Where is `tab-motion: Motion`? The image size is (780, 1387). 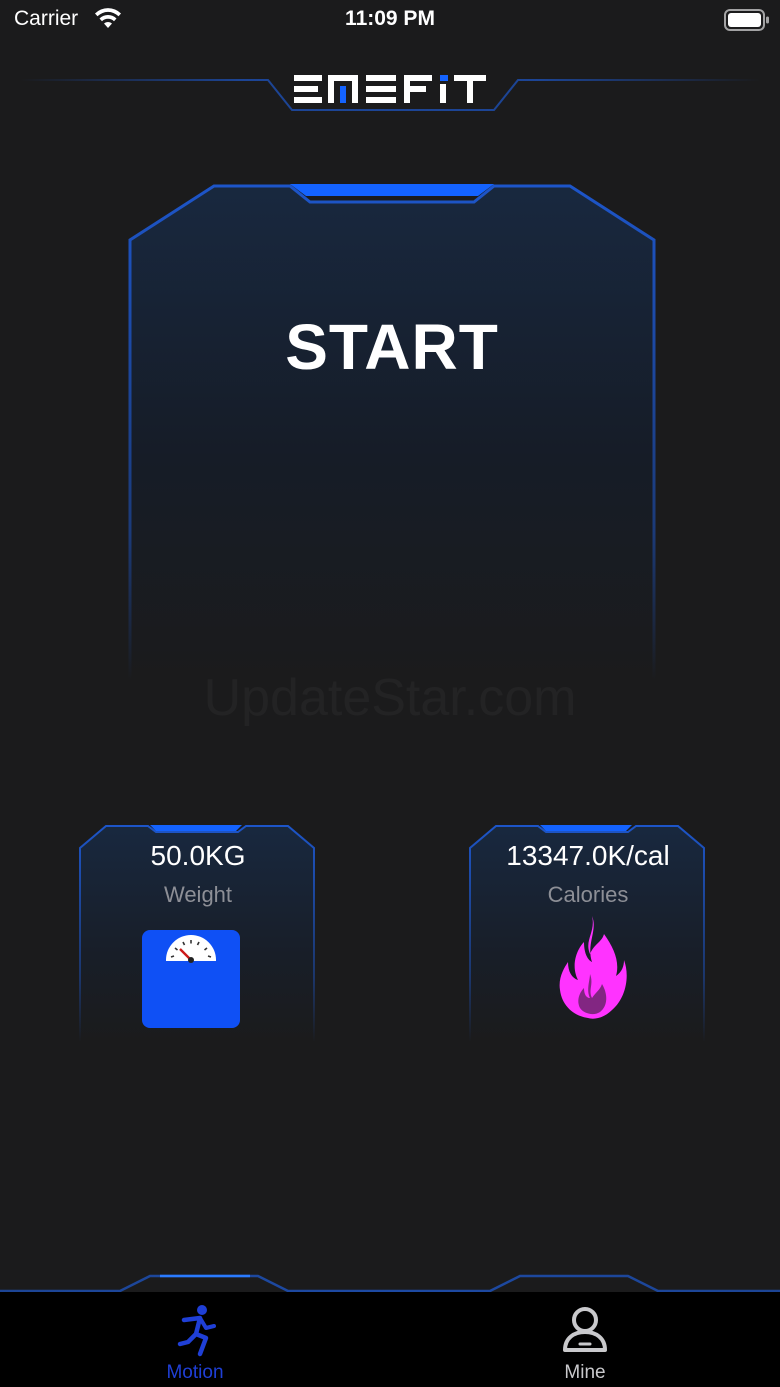
tab-motion: Motion is located at coordinates (195, 1339).